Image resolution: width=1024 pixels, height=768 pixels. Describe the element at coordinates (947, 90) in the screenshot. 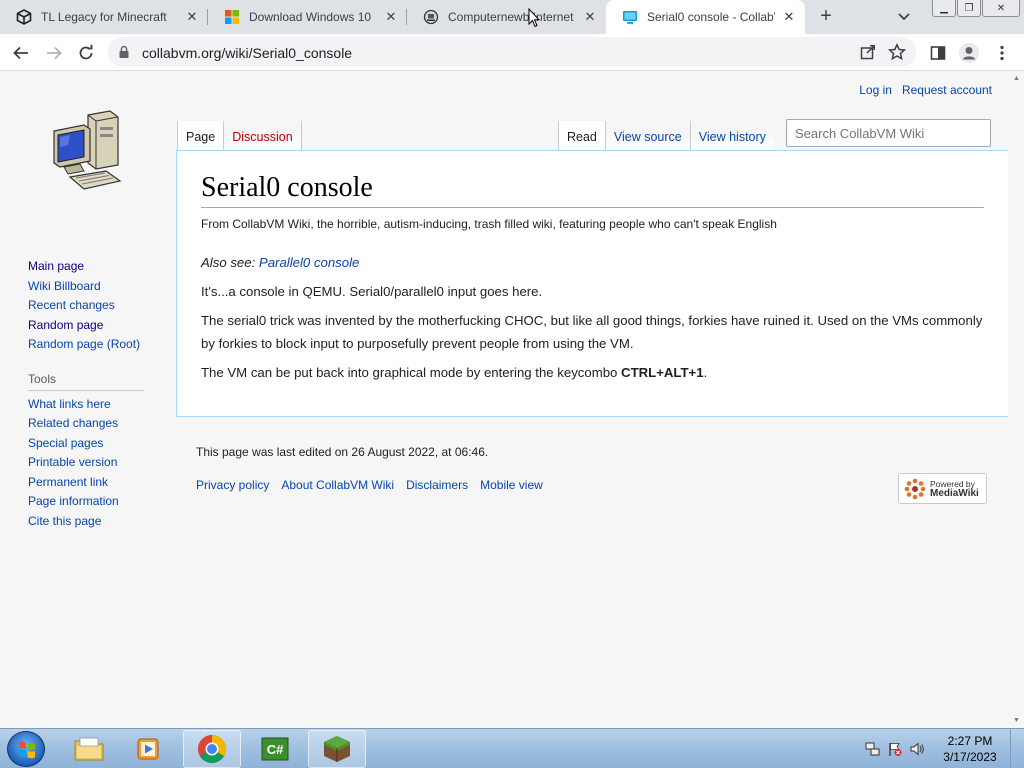

I see `request-account-link: Request account` at that location.